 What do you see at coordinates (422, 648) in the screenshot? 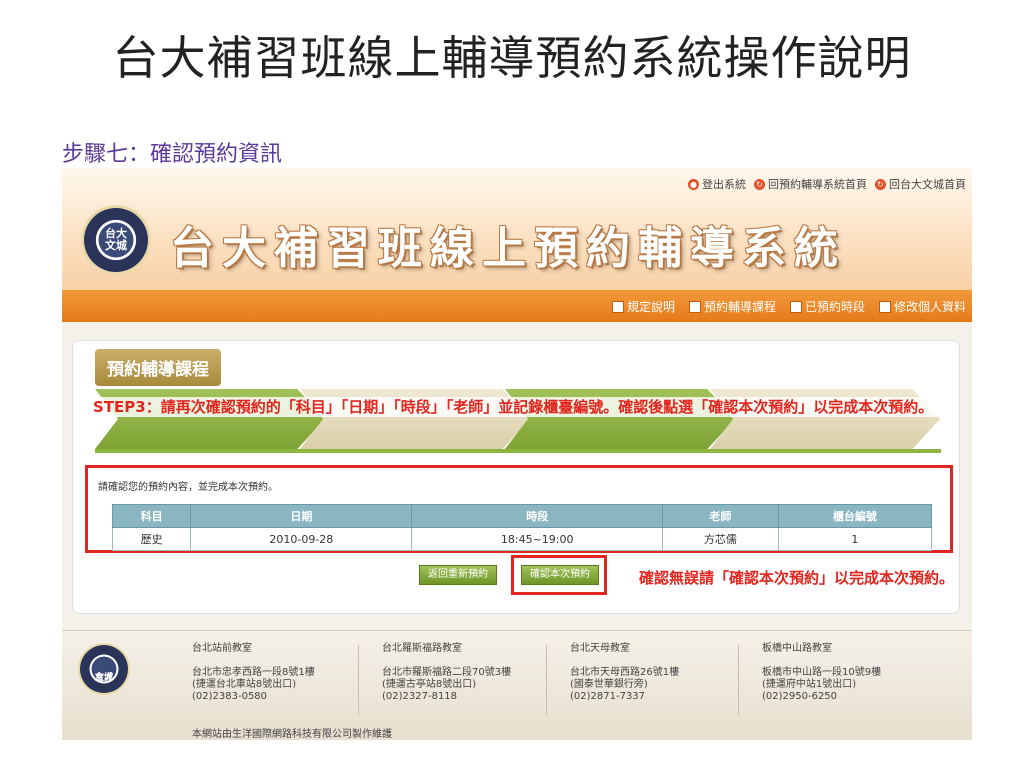
I see `branch-name: 台北羅斯福路教室` at bounding box center [422, 648].